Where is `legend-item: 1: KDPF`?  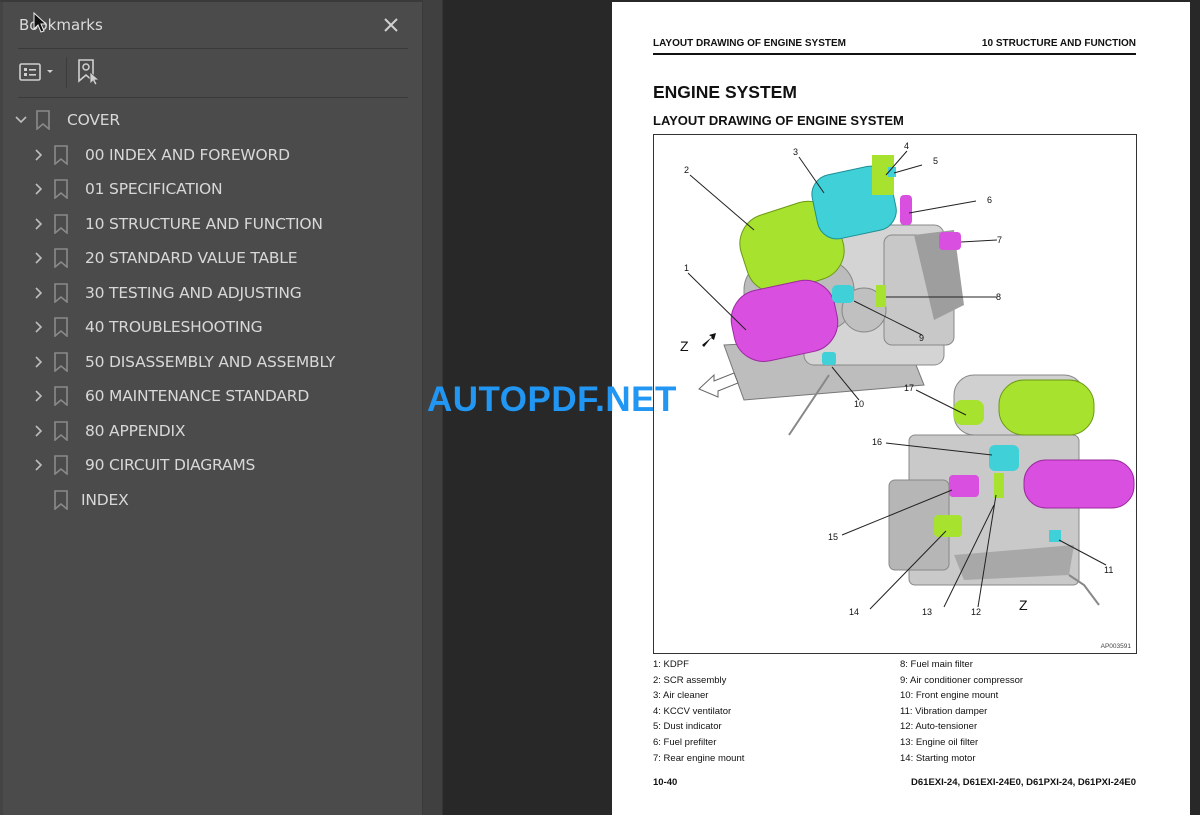 legend-item: 1: KDPF is located at coordinates (671, 664).